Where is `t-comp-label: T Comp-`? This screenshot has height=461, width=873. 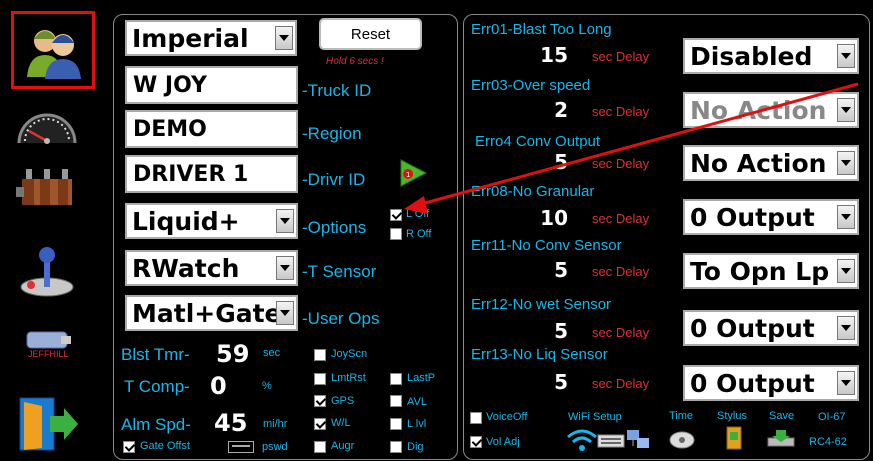 t-comp-label: T Comp- is located at coordinates (157, 386).